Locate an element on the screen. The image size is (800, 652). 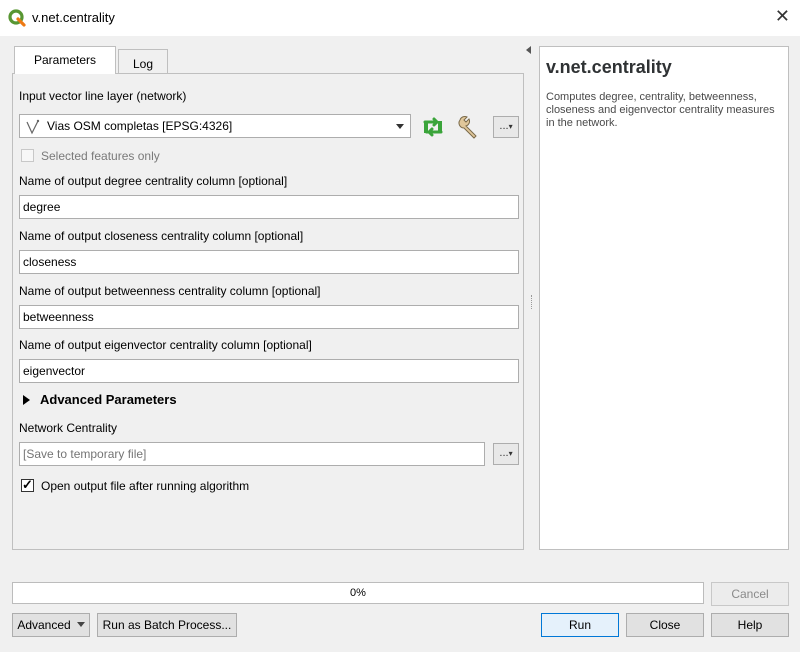
input-layer-combo: Vias OSM completas [EPSG:4326] is located at coordinates (215, 126).